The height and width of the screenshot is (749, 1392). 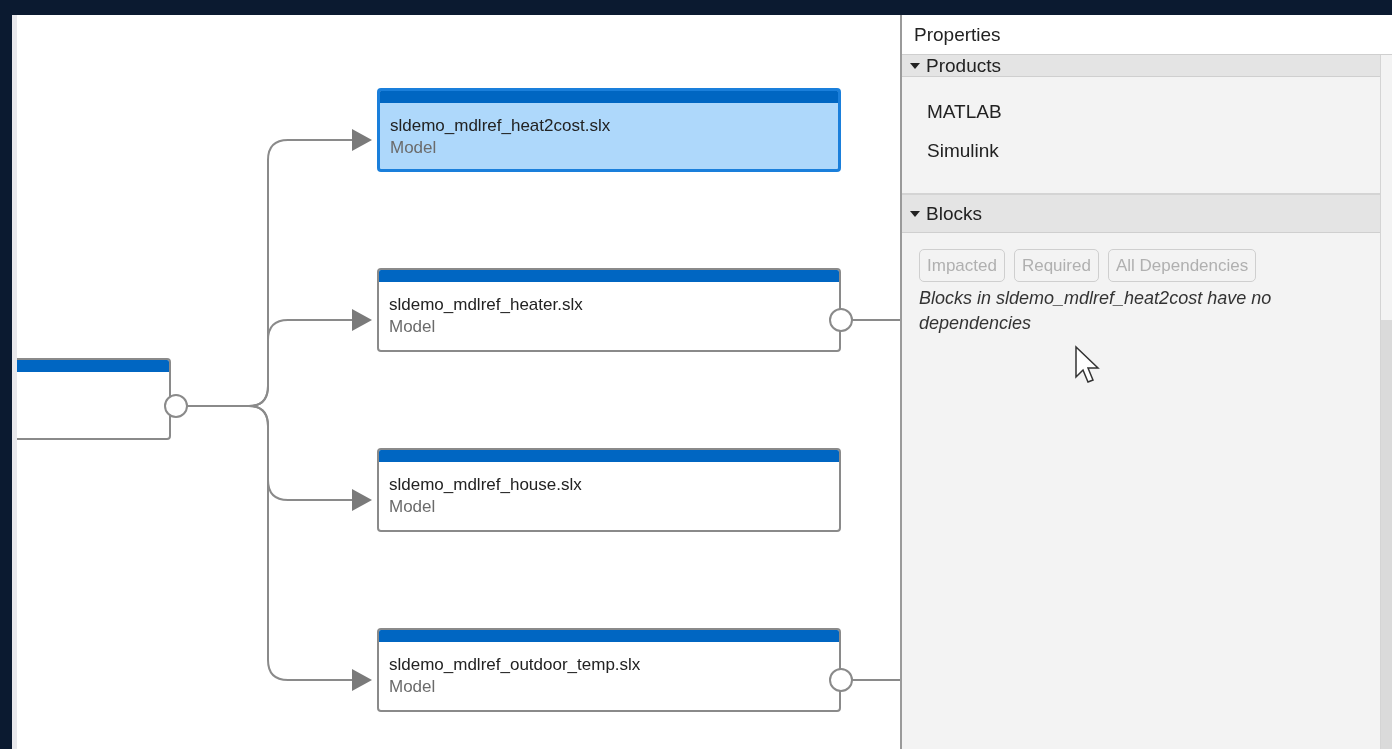 I want to click on product-name: Simulink, so click(x=963, y=151).